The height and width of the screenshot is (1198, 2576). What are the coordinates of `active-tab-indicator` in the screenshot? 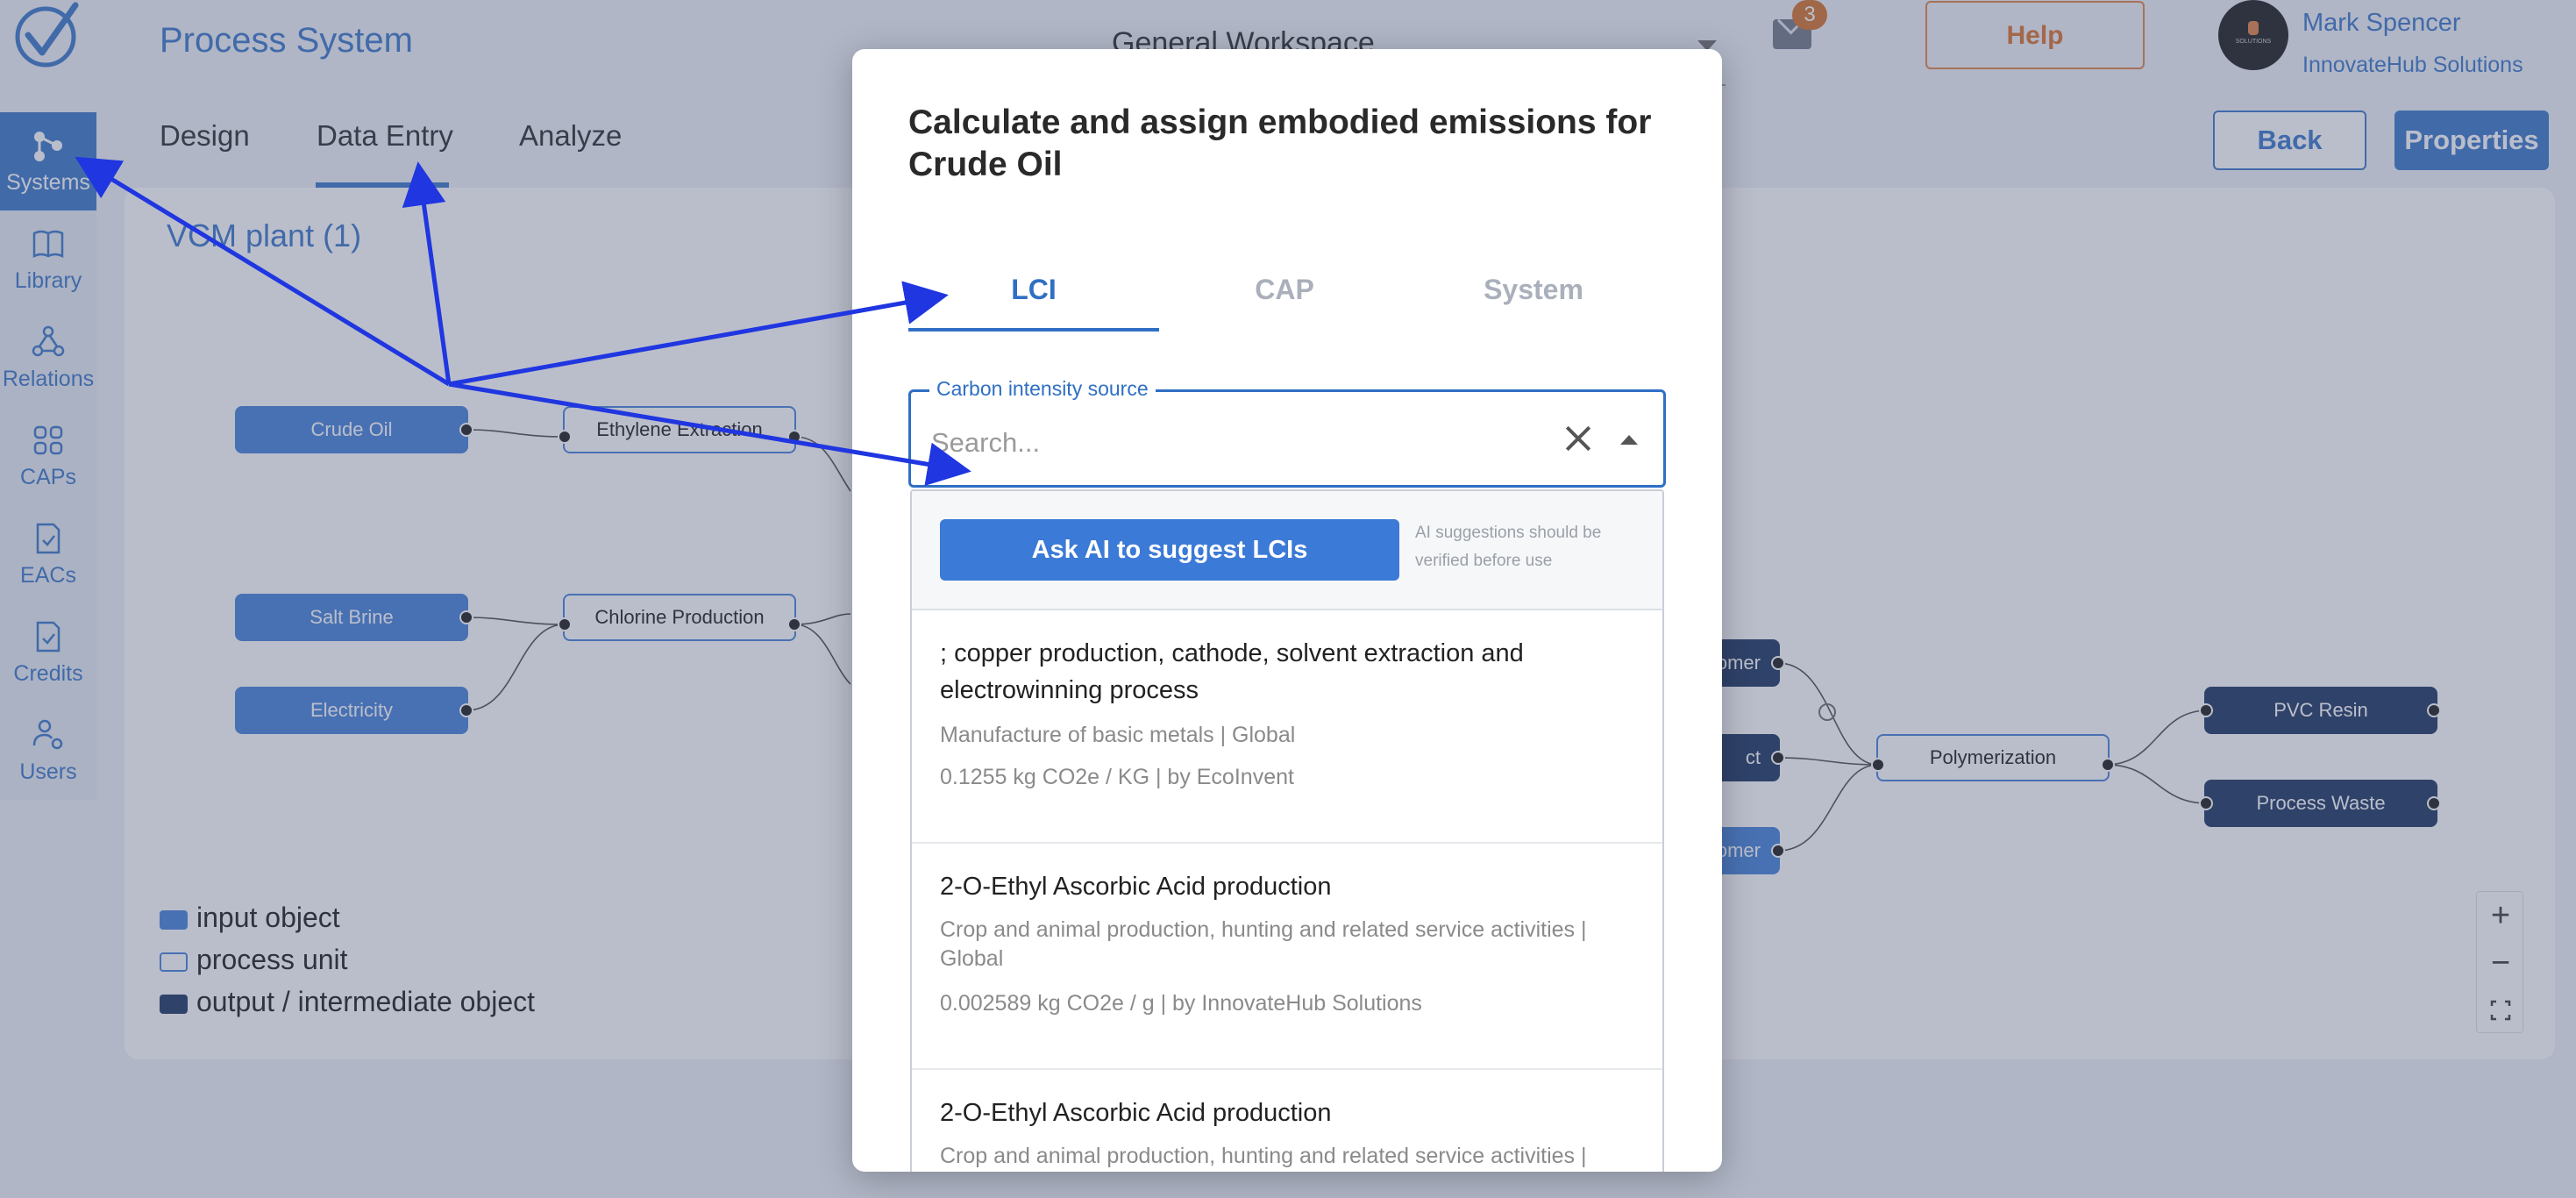 It's located at (1033, 330).